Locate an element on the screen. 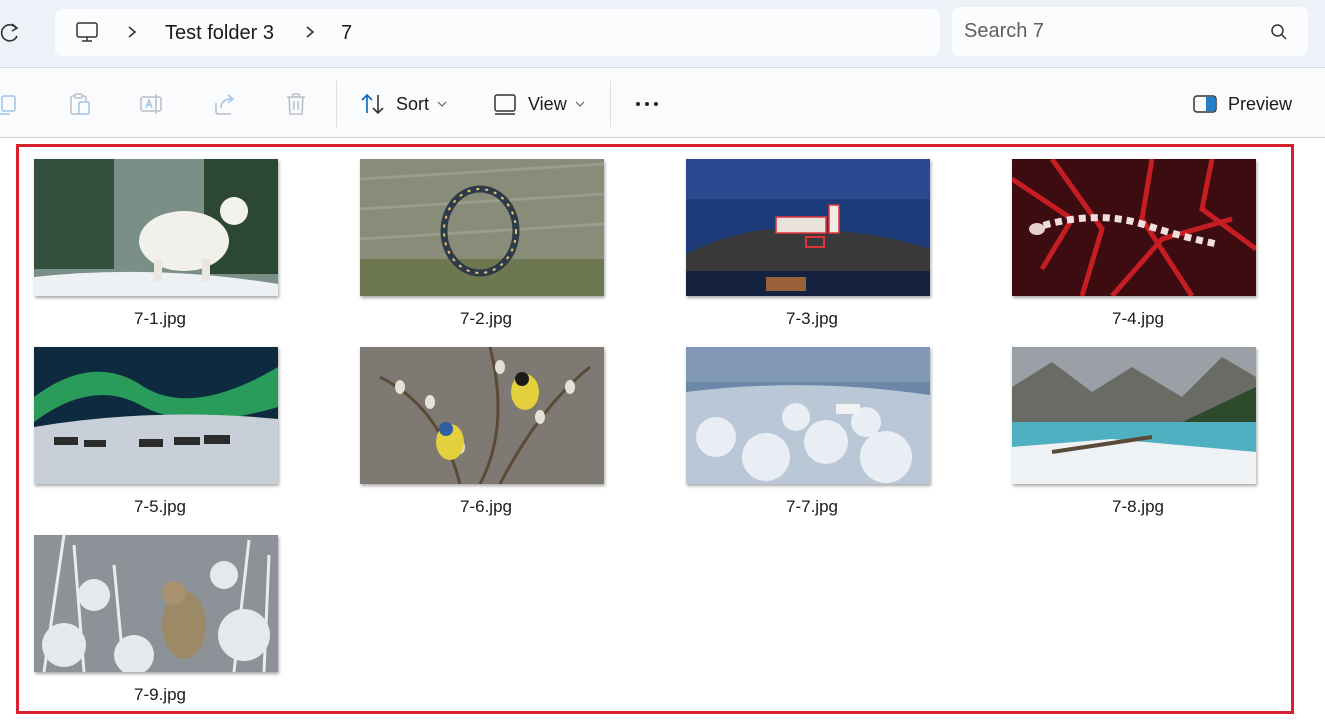  thumbnail-lynx-snowy-forest is located at coordinates (156, 603).